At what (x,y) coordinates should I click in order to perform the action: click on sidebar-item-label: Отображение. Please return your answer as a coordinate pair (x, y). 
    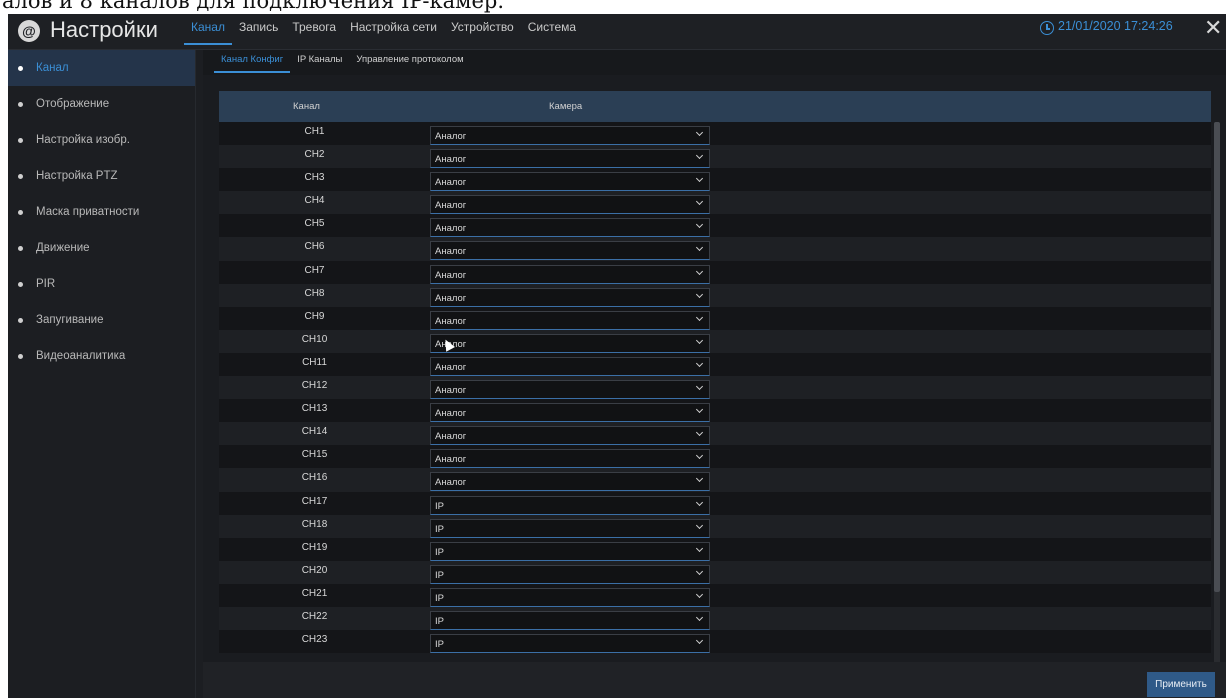
    Looking at the image, I should click on (73, 104).